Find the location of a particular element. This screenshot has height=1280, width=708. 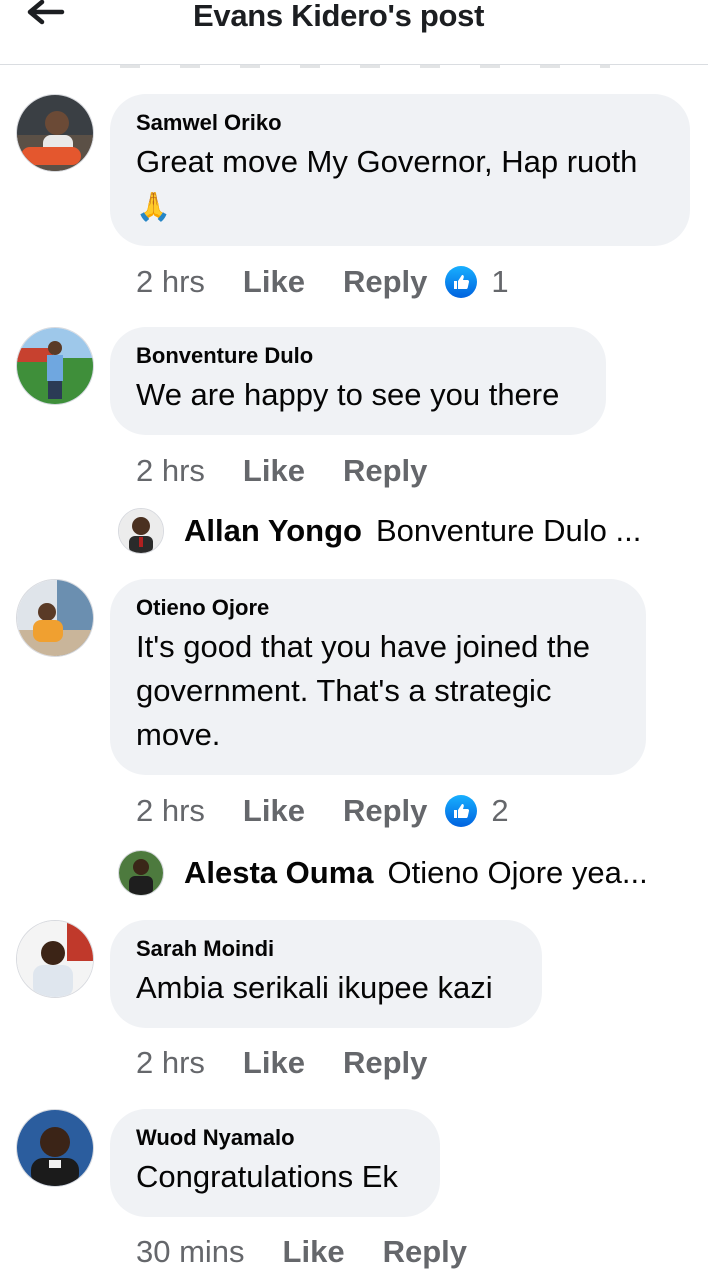

page-title: Evans Kidero's post is located at coordinates (339, 16).